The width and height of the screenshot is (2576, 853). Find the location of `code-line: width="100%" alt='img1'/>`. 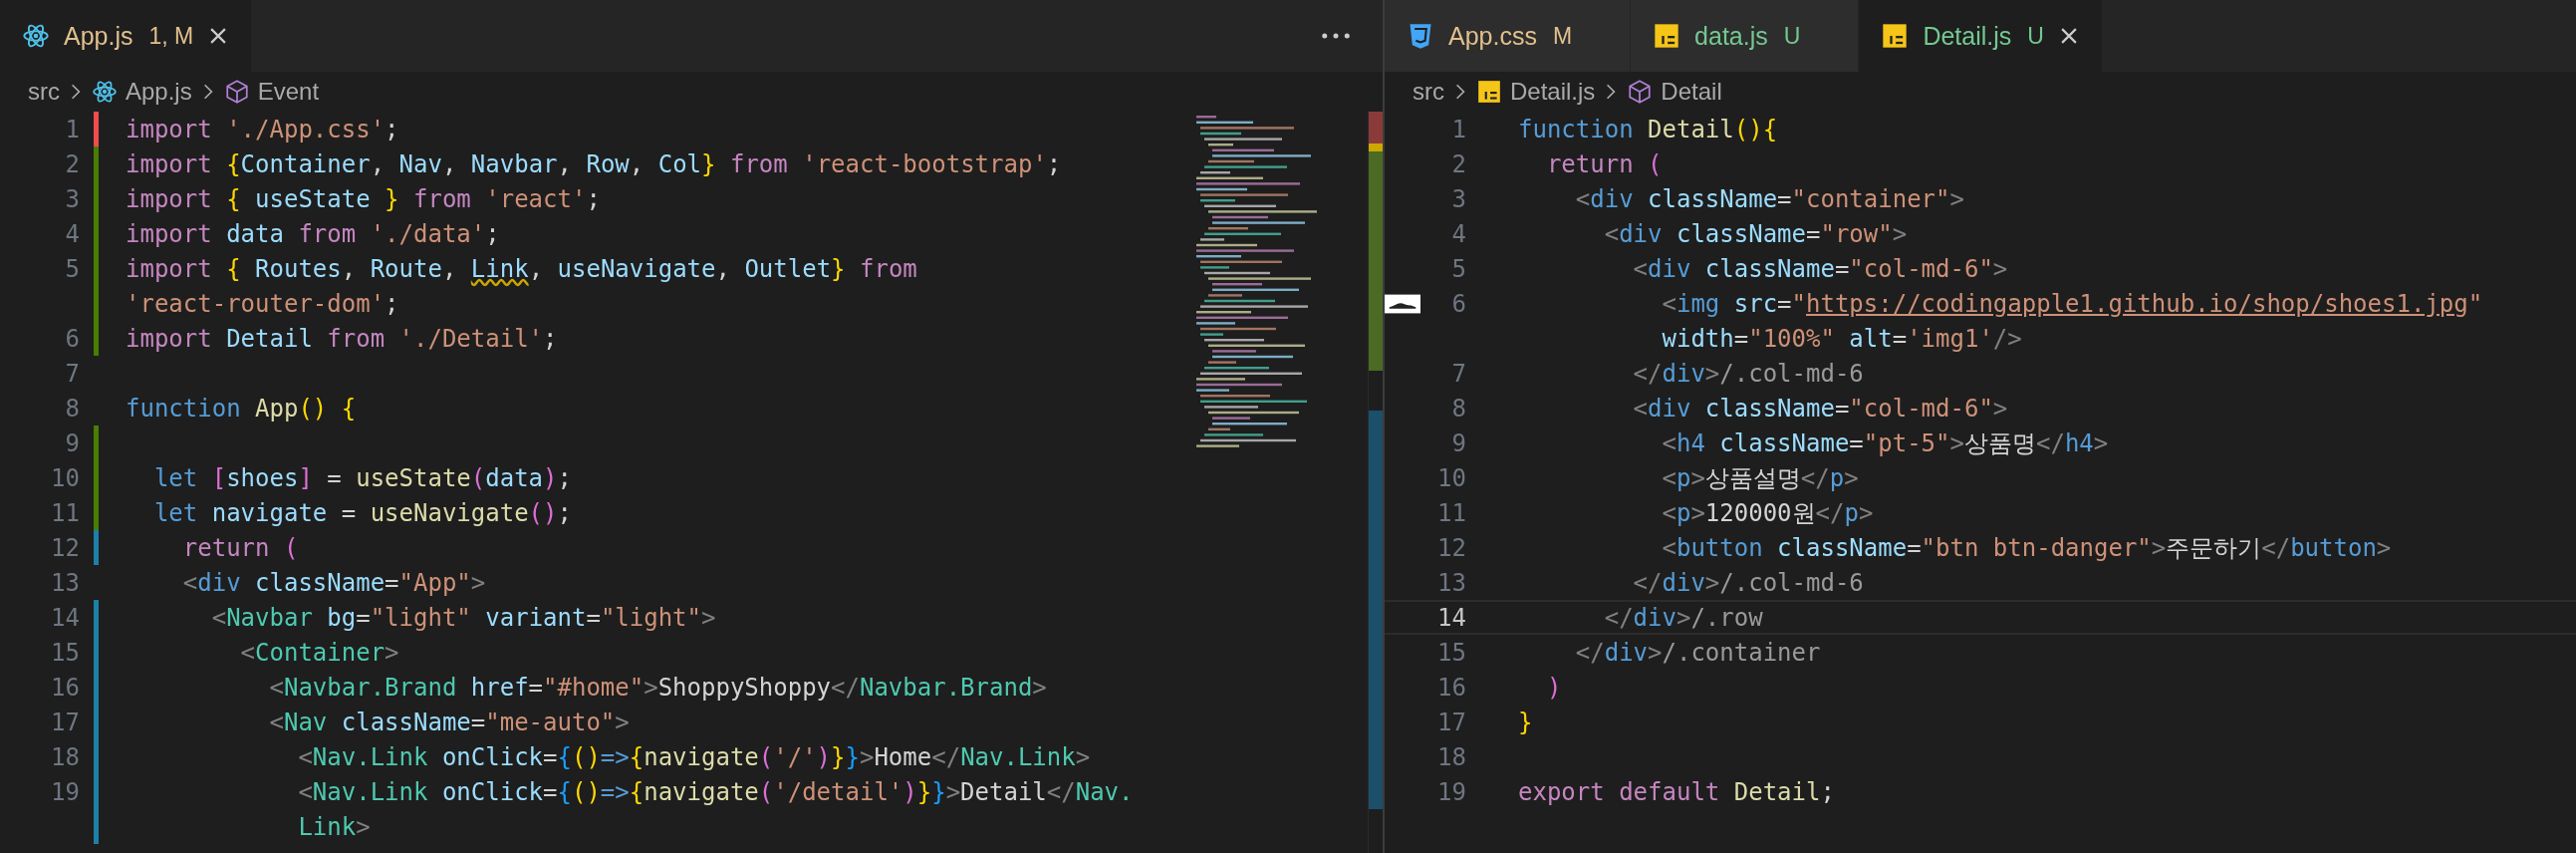

code-line: width="100%" alt='img1'/> is located at coordinates (1841, 339).